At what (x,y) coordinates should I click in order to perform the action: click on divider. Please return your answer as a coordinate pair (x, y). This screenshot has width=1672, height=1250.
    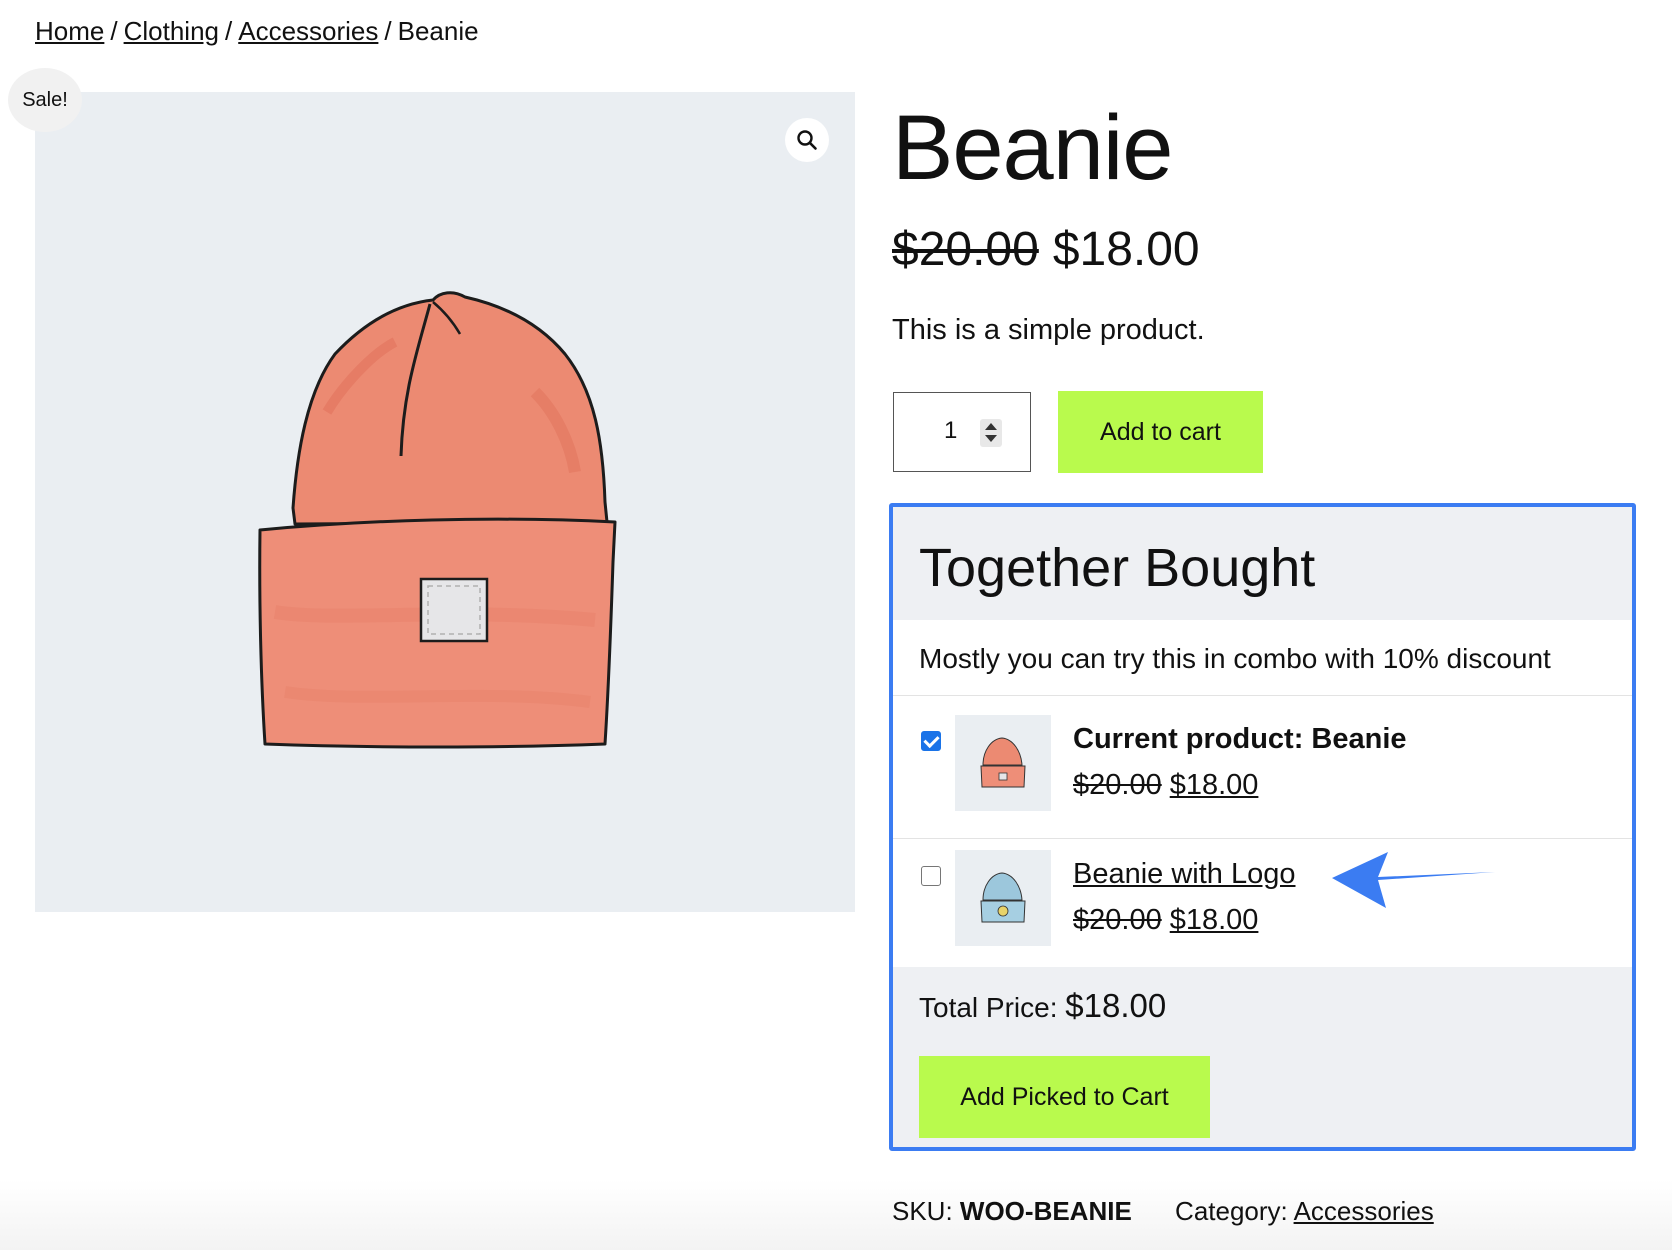
    Looking at the image, I should click on (1262, 695).